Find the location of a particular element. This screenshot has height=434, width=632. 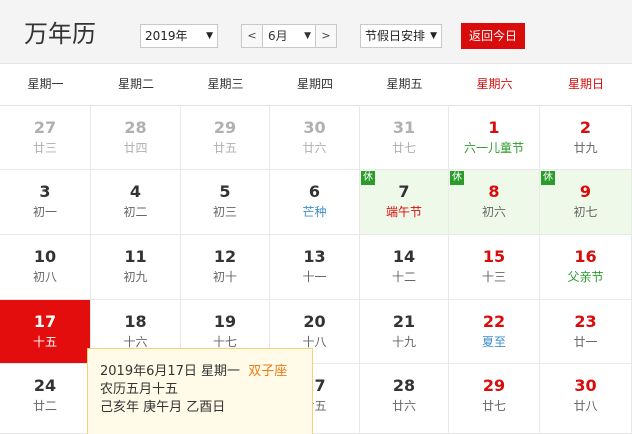

calendar-day: 3 初一 is located at coordinates (45, 202).